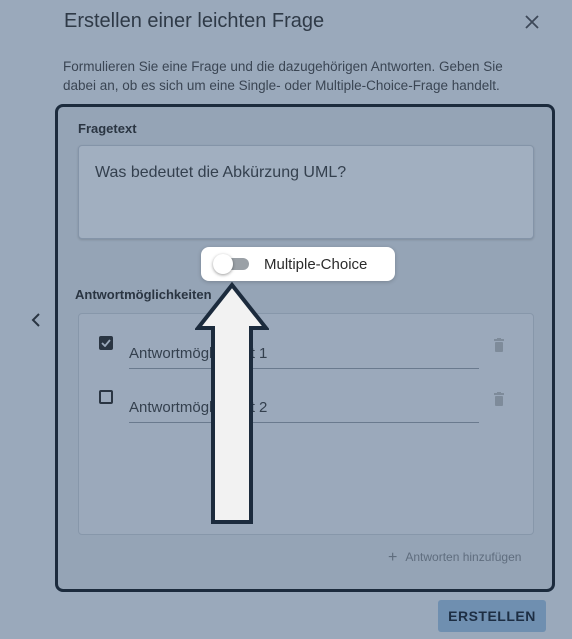  I want to click on dialog-title: Erstellen einer leichten Frage, so click(194, 21).